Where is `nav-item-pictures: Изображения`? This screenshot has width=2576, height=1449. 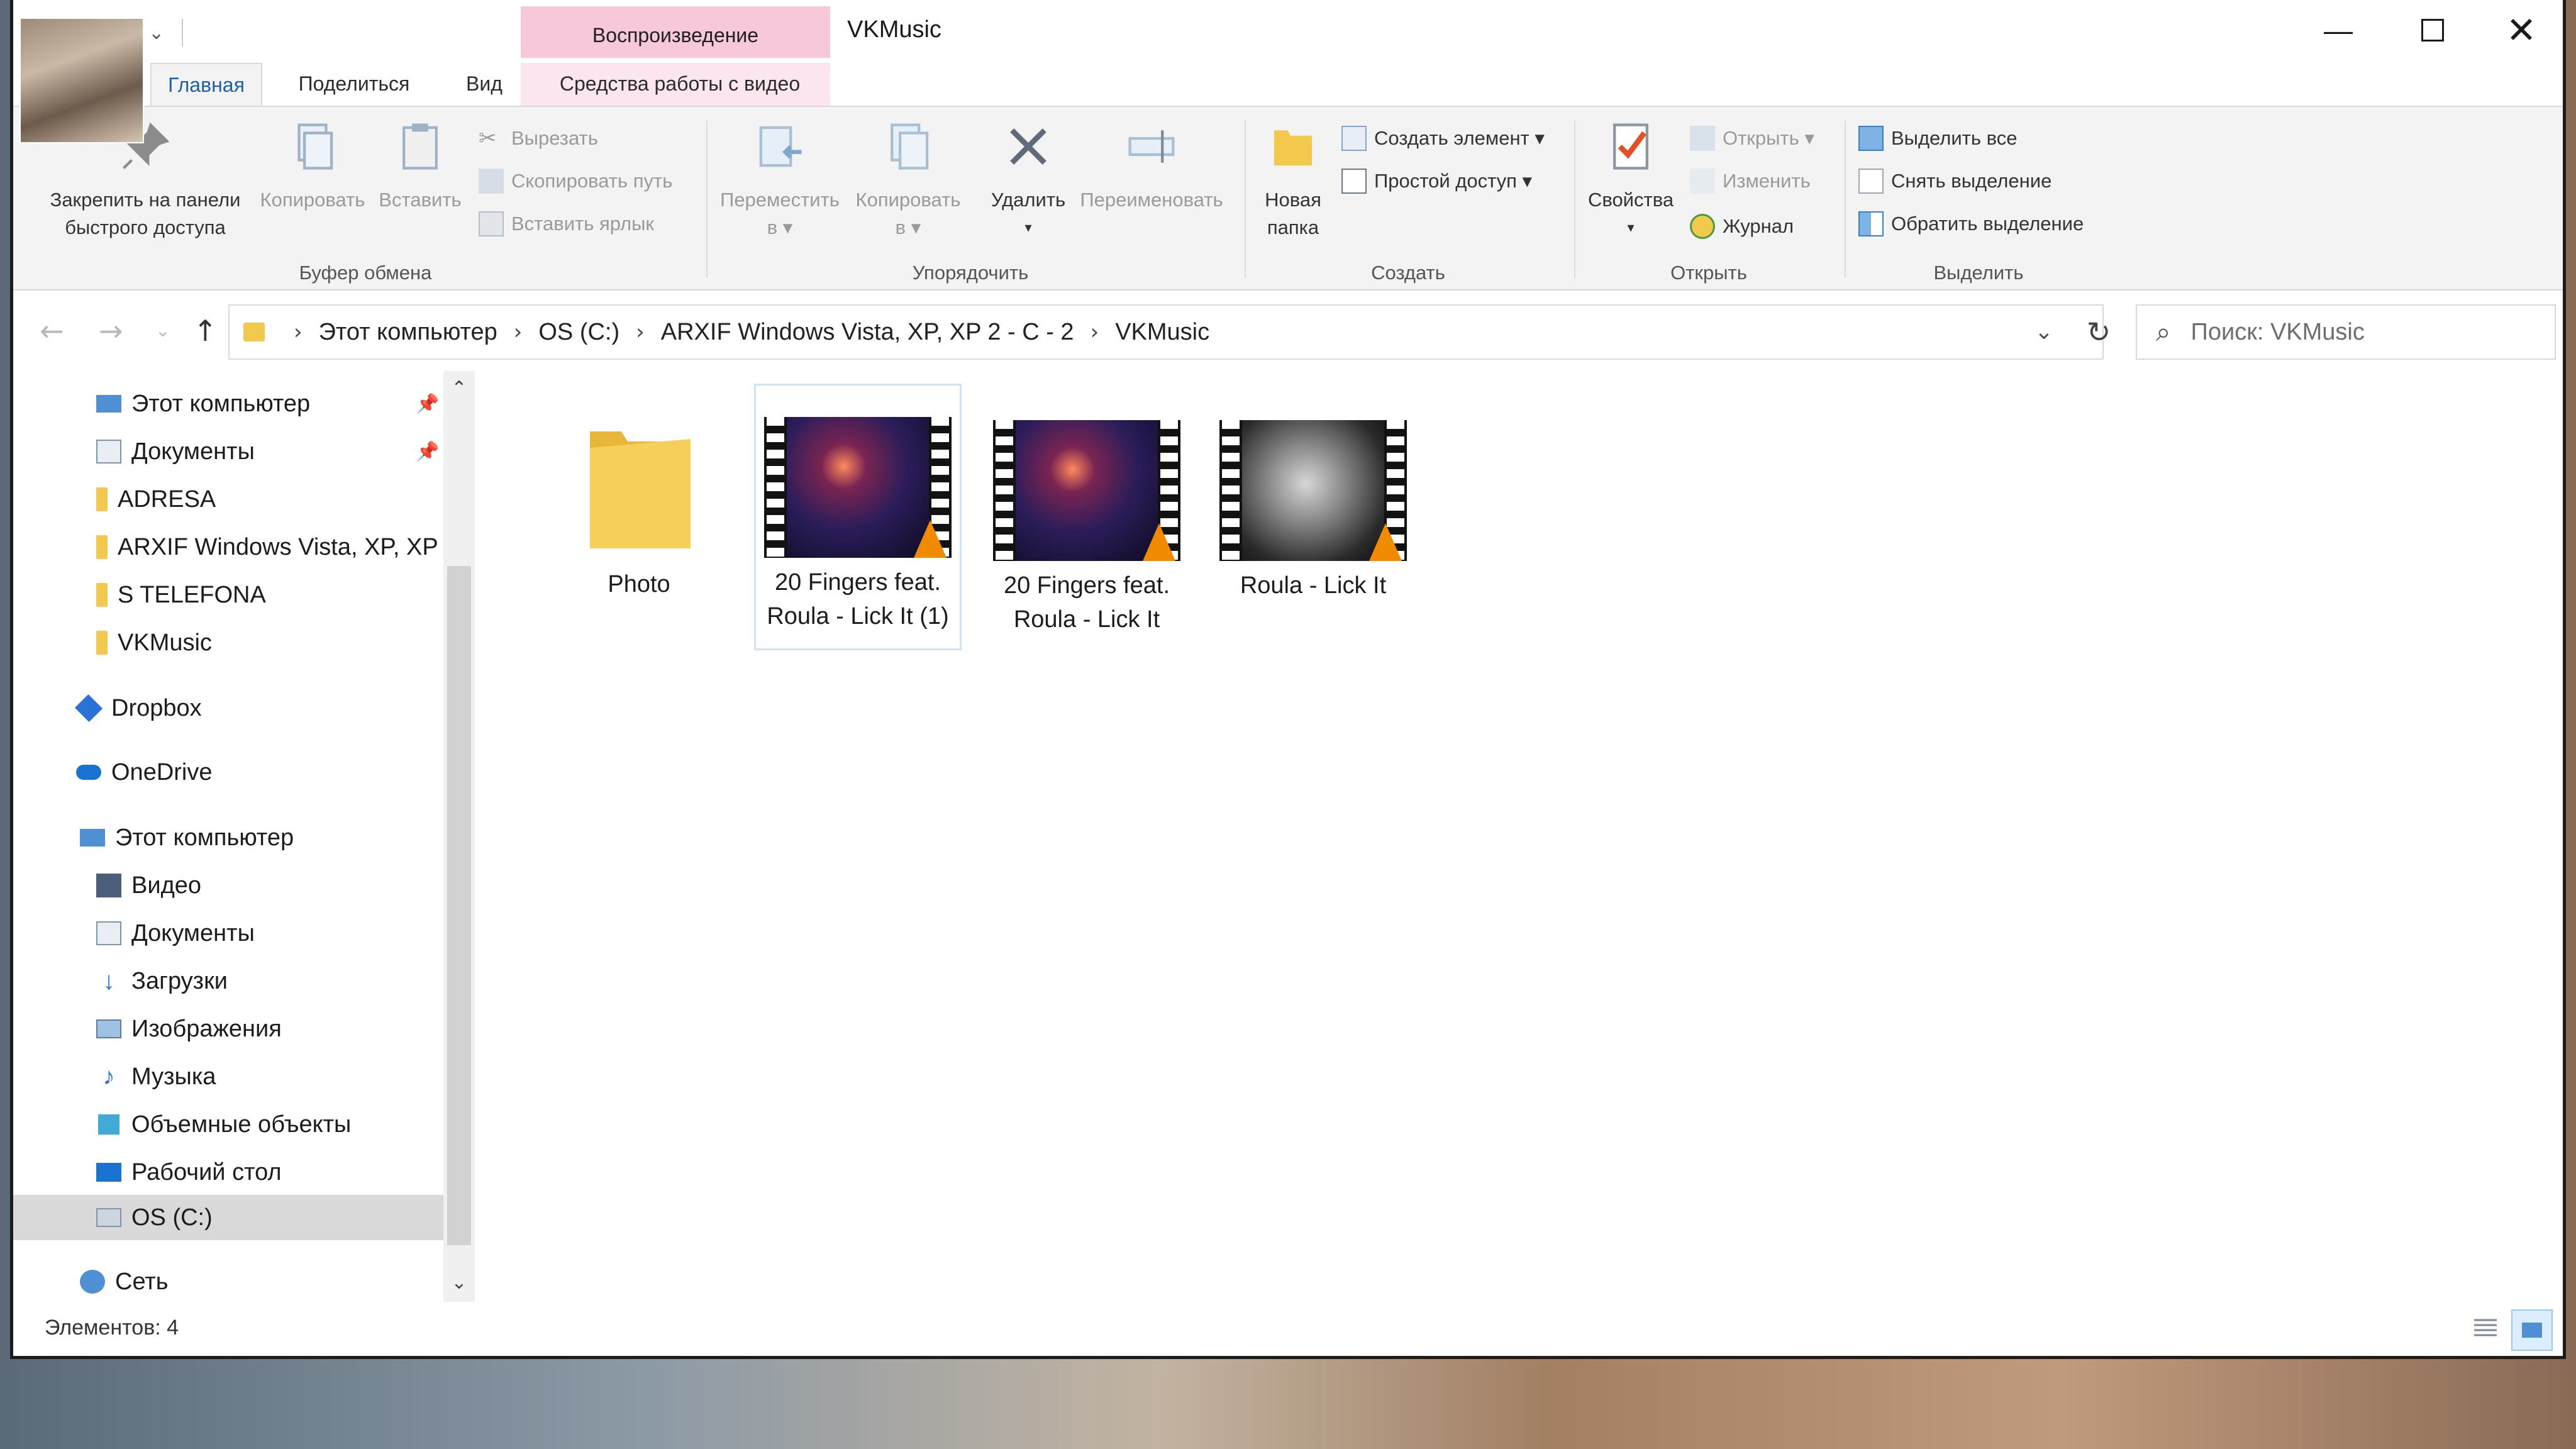 nav-item-pictures: Изображения is located at coordinates (228, 1029).